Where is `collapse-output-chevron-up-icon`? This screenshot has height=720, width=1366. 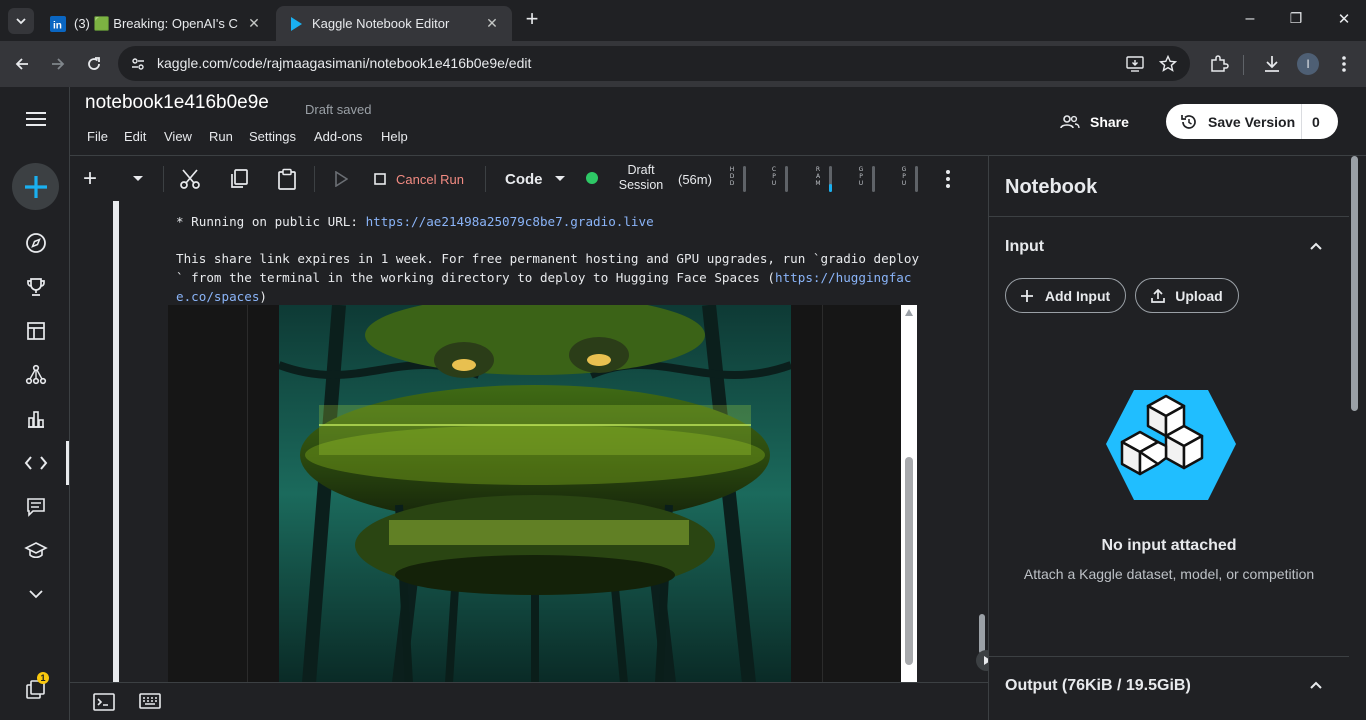
collapse-output-chevron-up-icon is located at coordinates (1316, 685).